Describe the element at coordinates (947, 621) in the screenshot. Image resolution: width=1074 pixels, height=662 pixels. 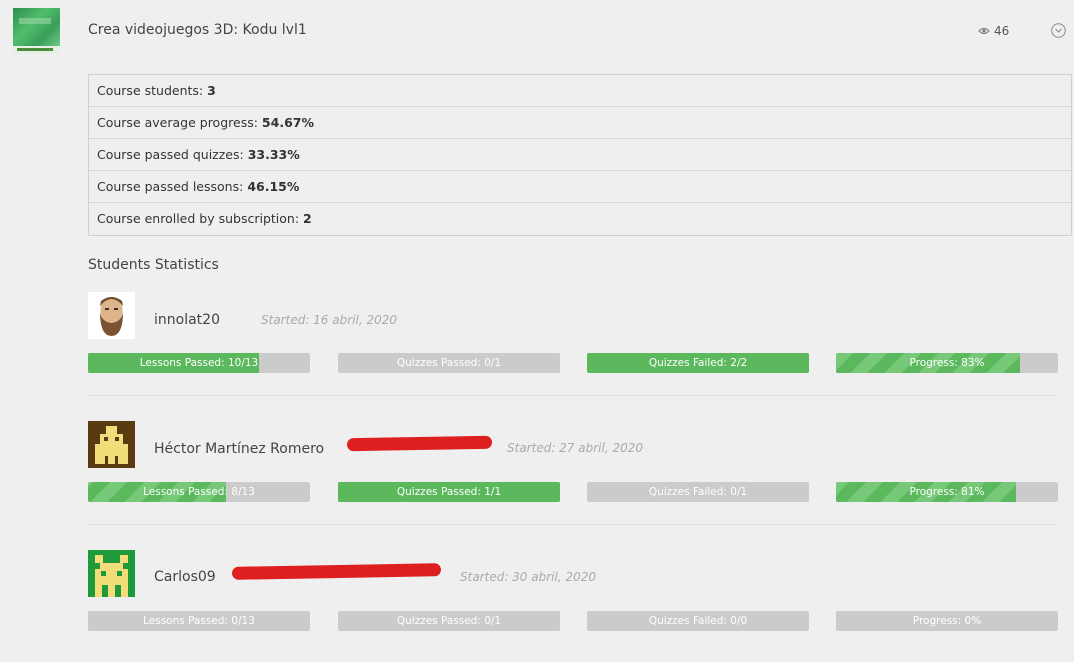
I see `progress-bar: Progress: 0%` at that location.